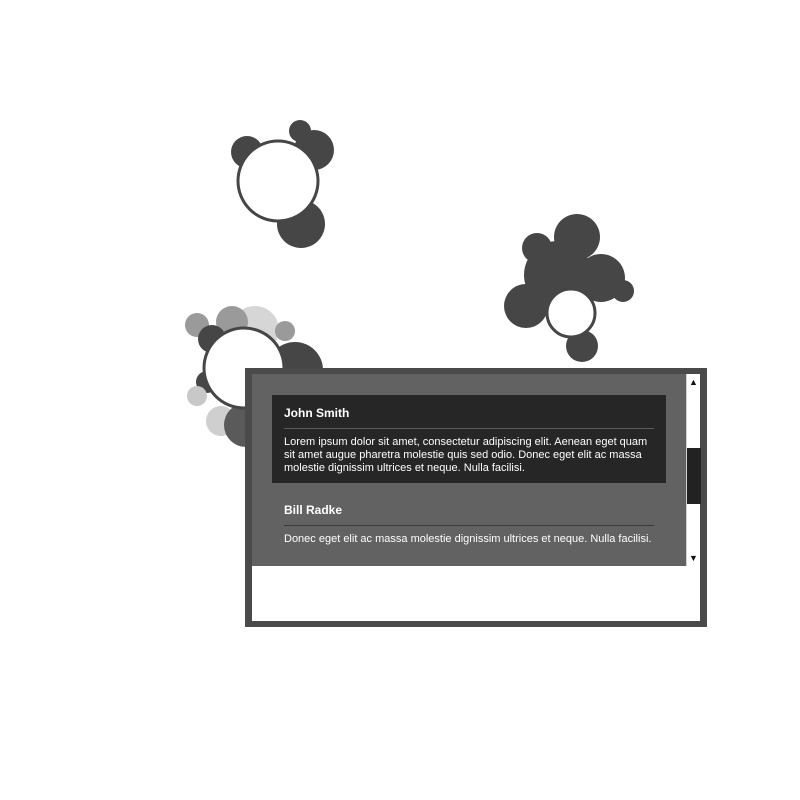 Image resolution: width=800 pixels, height=800 pixels. I want to click on vertical-scrollbar: ▲ ▼, so click(693, 470).